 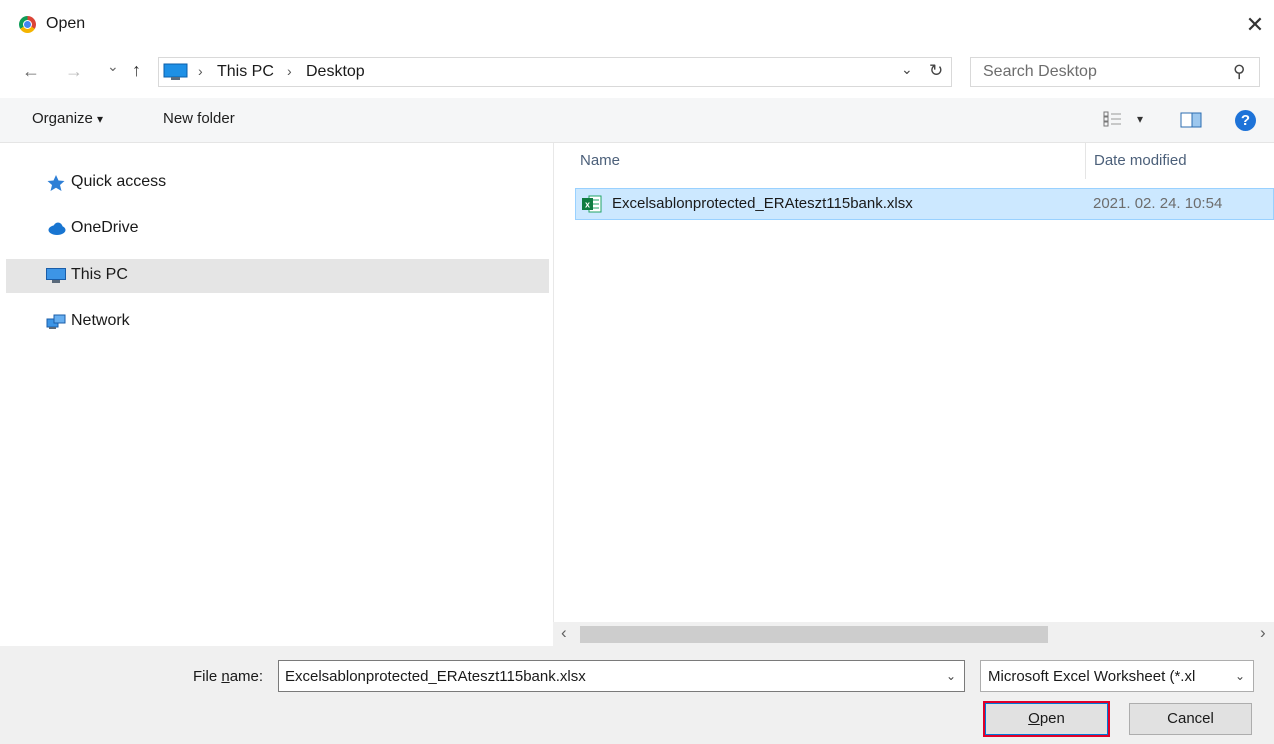 What do you see at coordinates (62, 118) in the screenshot?
I see `organize-label: Organize` at bounding box center [62, 118].